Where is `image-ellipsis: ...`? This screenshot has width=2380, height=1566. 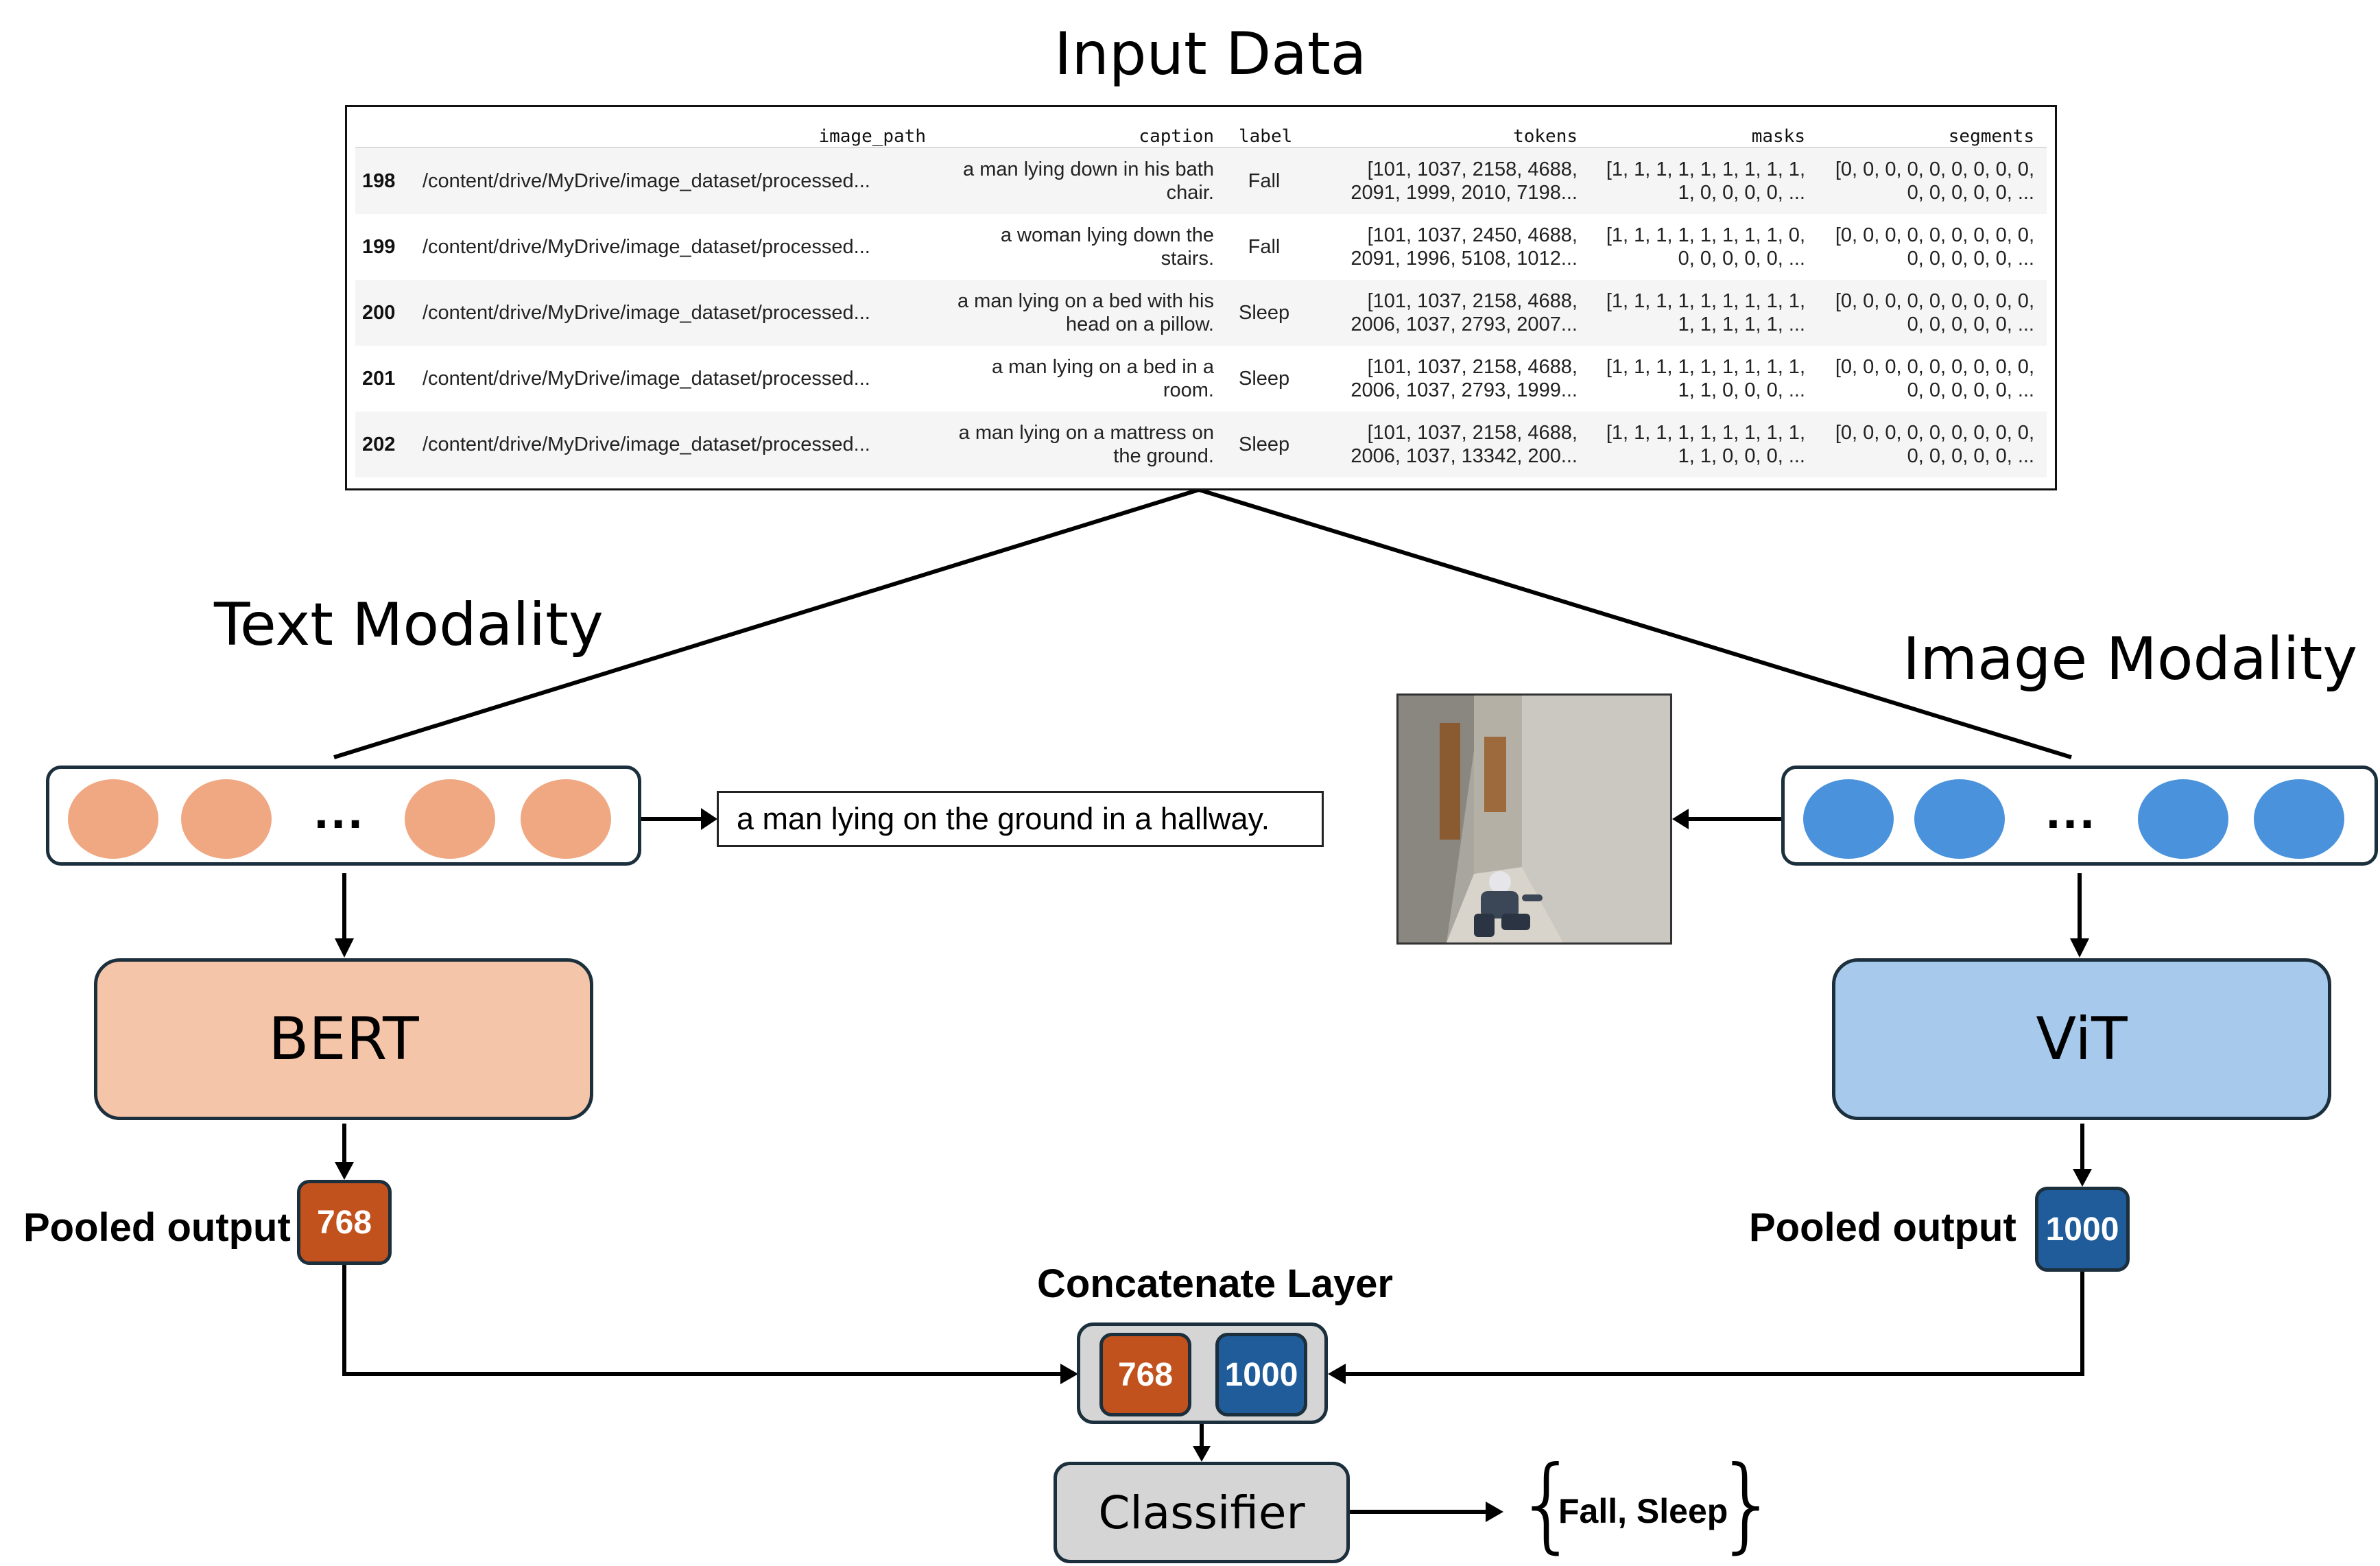
image-ellipsis: ... is located at coordinates (2071, 814).